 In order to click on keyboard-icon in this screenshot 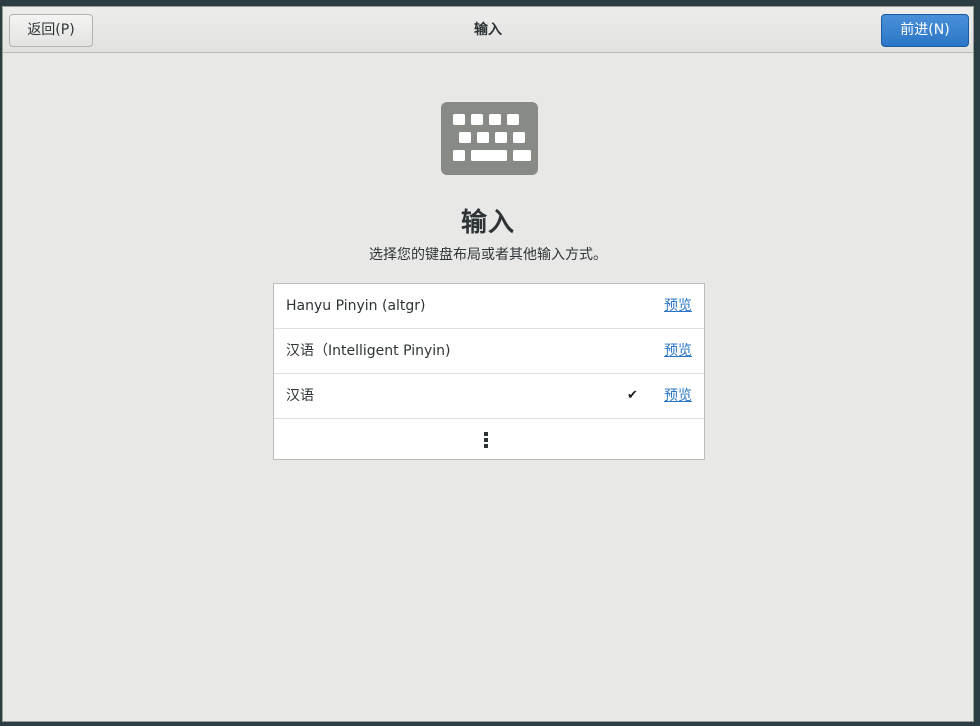, I will do `click(489, 138)`.